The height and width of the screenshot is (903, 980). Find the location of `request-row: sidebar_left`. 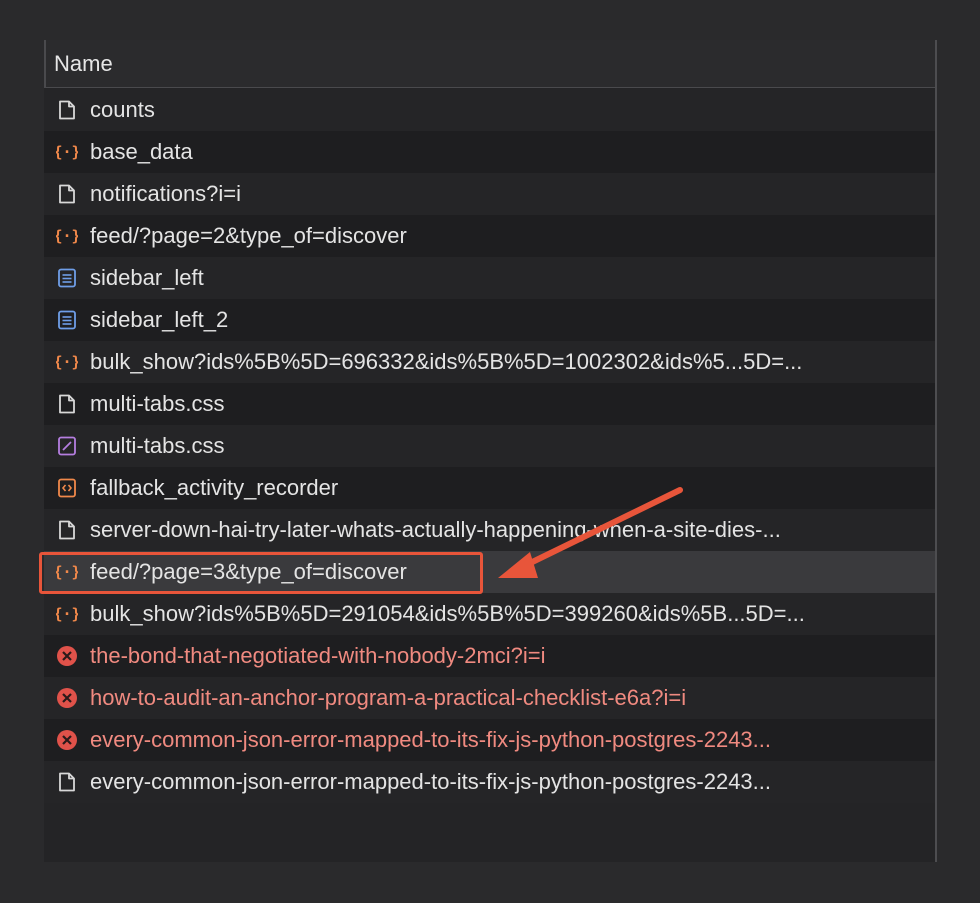

request-row: sidebar_left is located at coordinates (489, 278).